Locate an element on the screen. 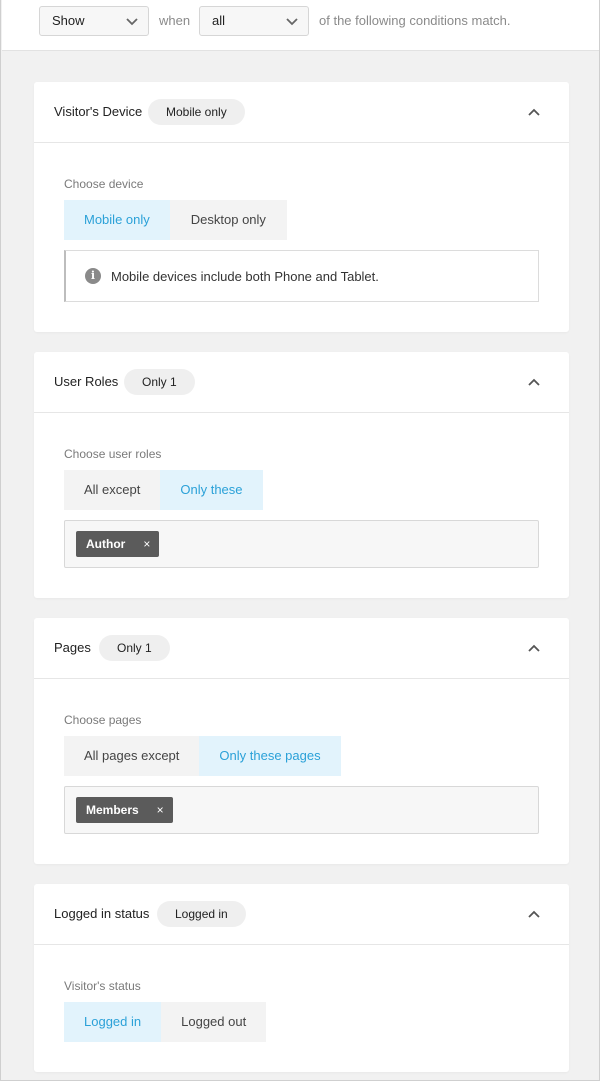 The height and width of the screenshot is (1081, 600). card-title: Pages is located at coordinates (72, 647).